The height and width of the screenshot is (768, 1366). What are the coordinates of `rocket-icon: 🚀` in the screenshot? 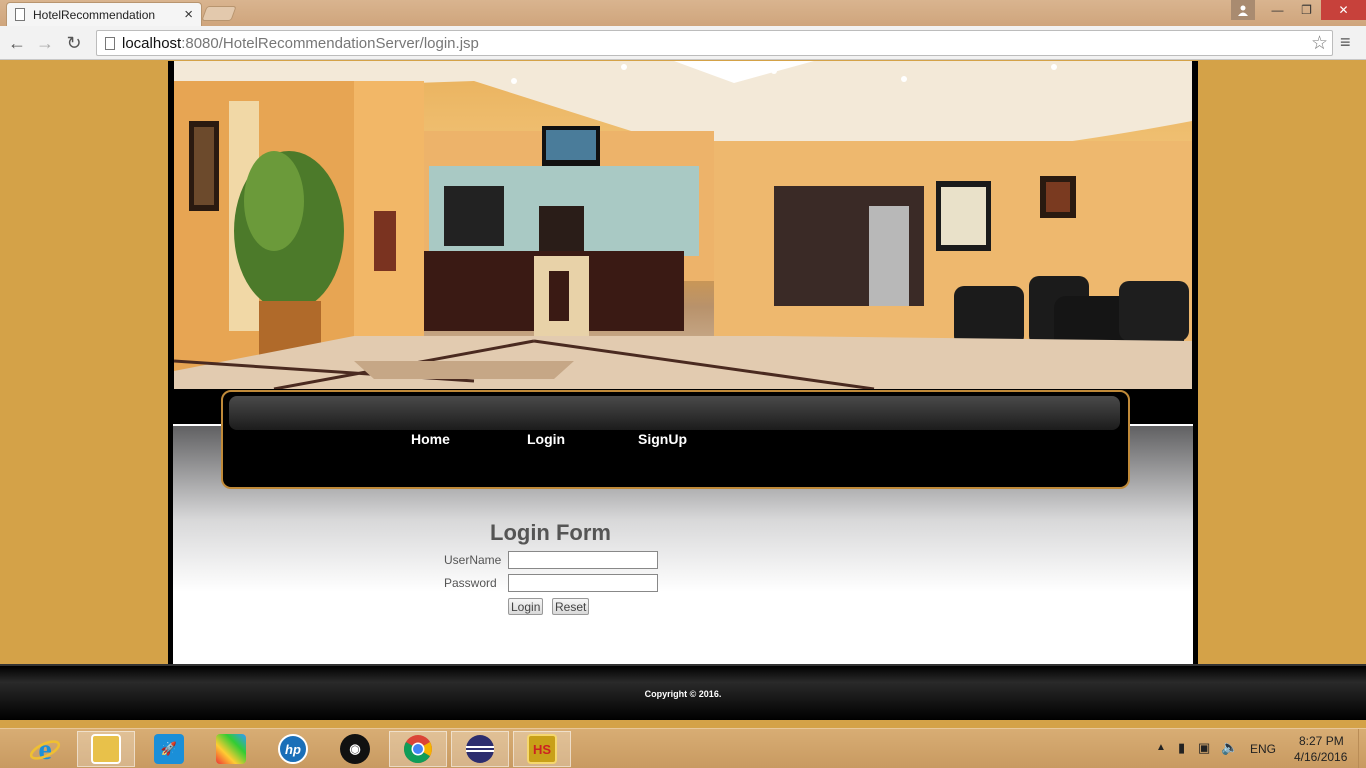 It's located at (169, 749).